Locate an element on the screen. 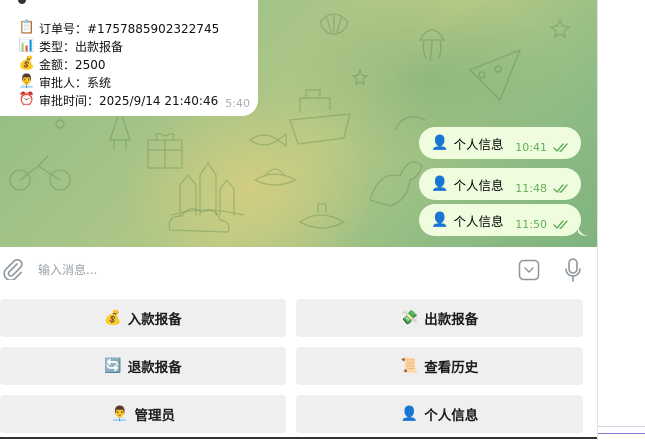 The width and height of the screenshot is (645, 440). message-time: 11:48 is located at coordinates (531, 188).